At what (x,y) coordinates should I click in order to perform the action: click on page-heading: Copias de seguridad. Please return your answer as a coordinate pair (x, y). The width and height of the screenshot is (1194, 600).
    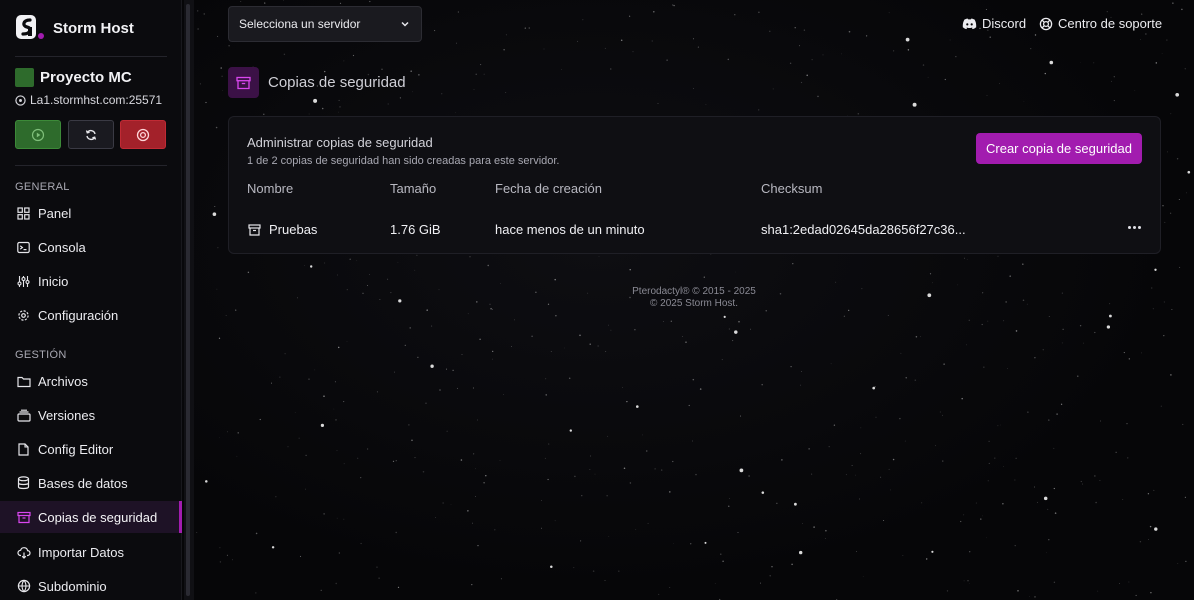
    Looking at the image, I should click on (317, 82).